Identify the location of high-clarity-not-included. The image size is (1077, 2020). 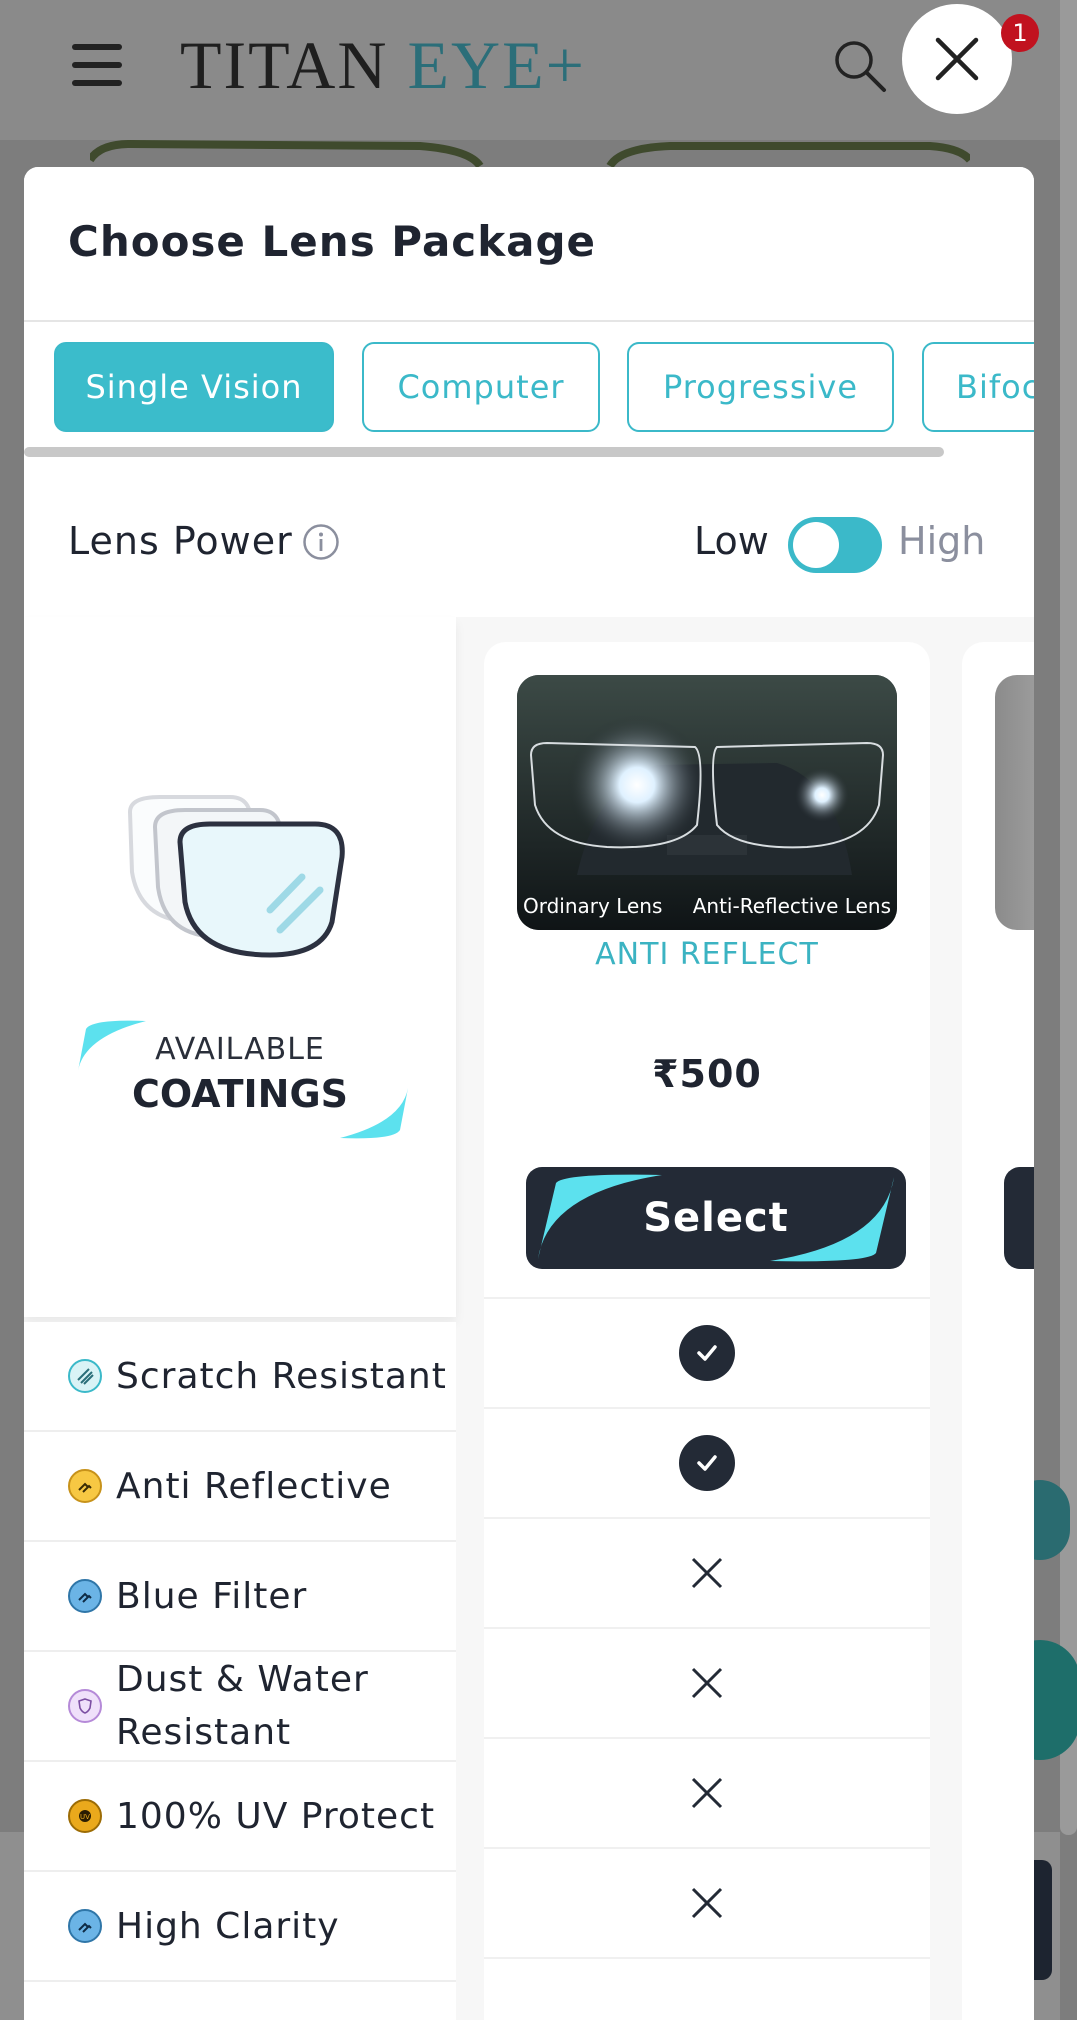
(707, 1902).